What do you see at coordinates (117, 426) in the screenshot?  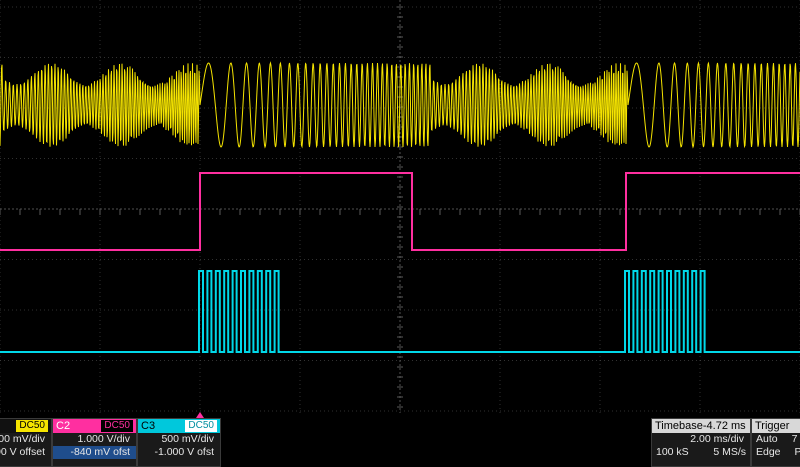 I see `channel-2-coupling: DC50` at bounding box center [117, 426].